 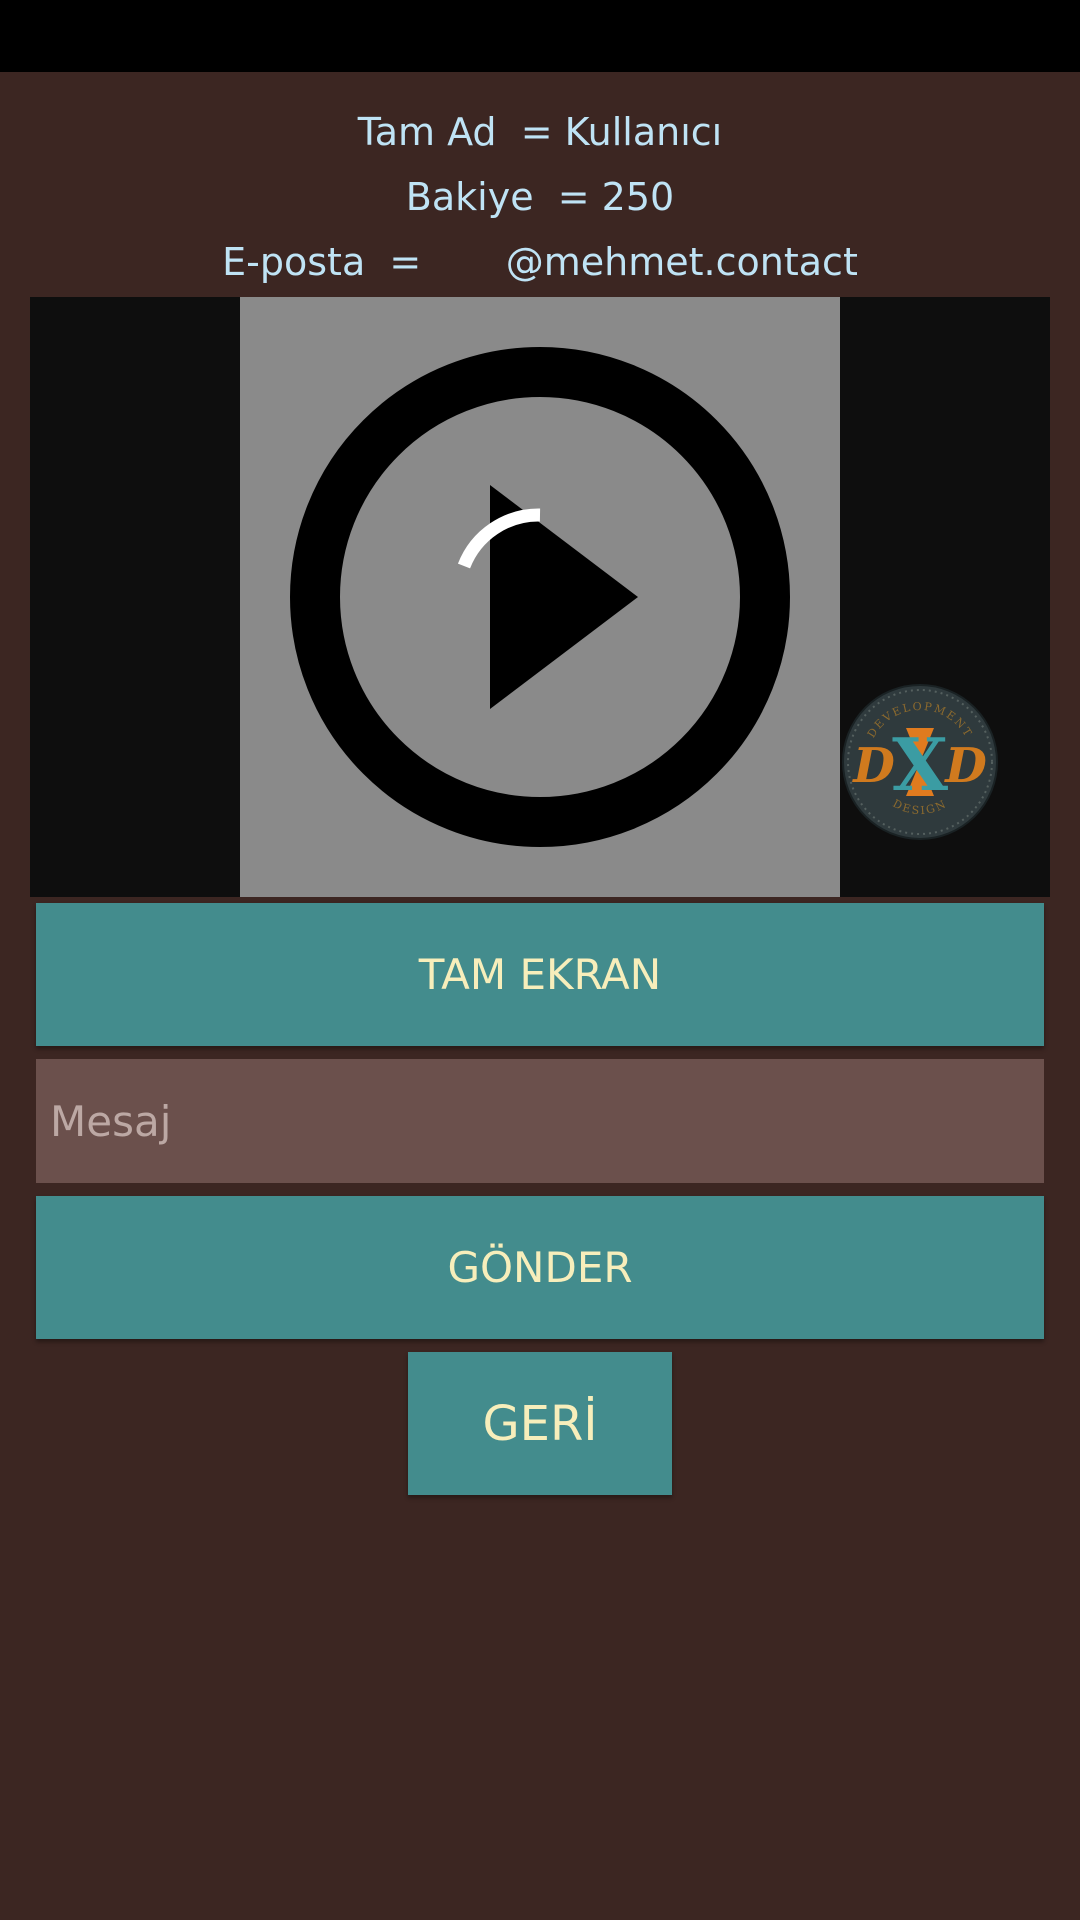 What do you see at coordinates (540, 1121) in the screenshot?
I see `message-input` at bounding box center [540, 1121].